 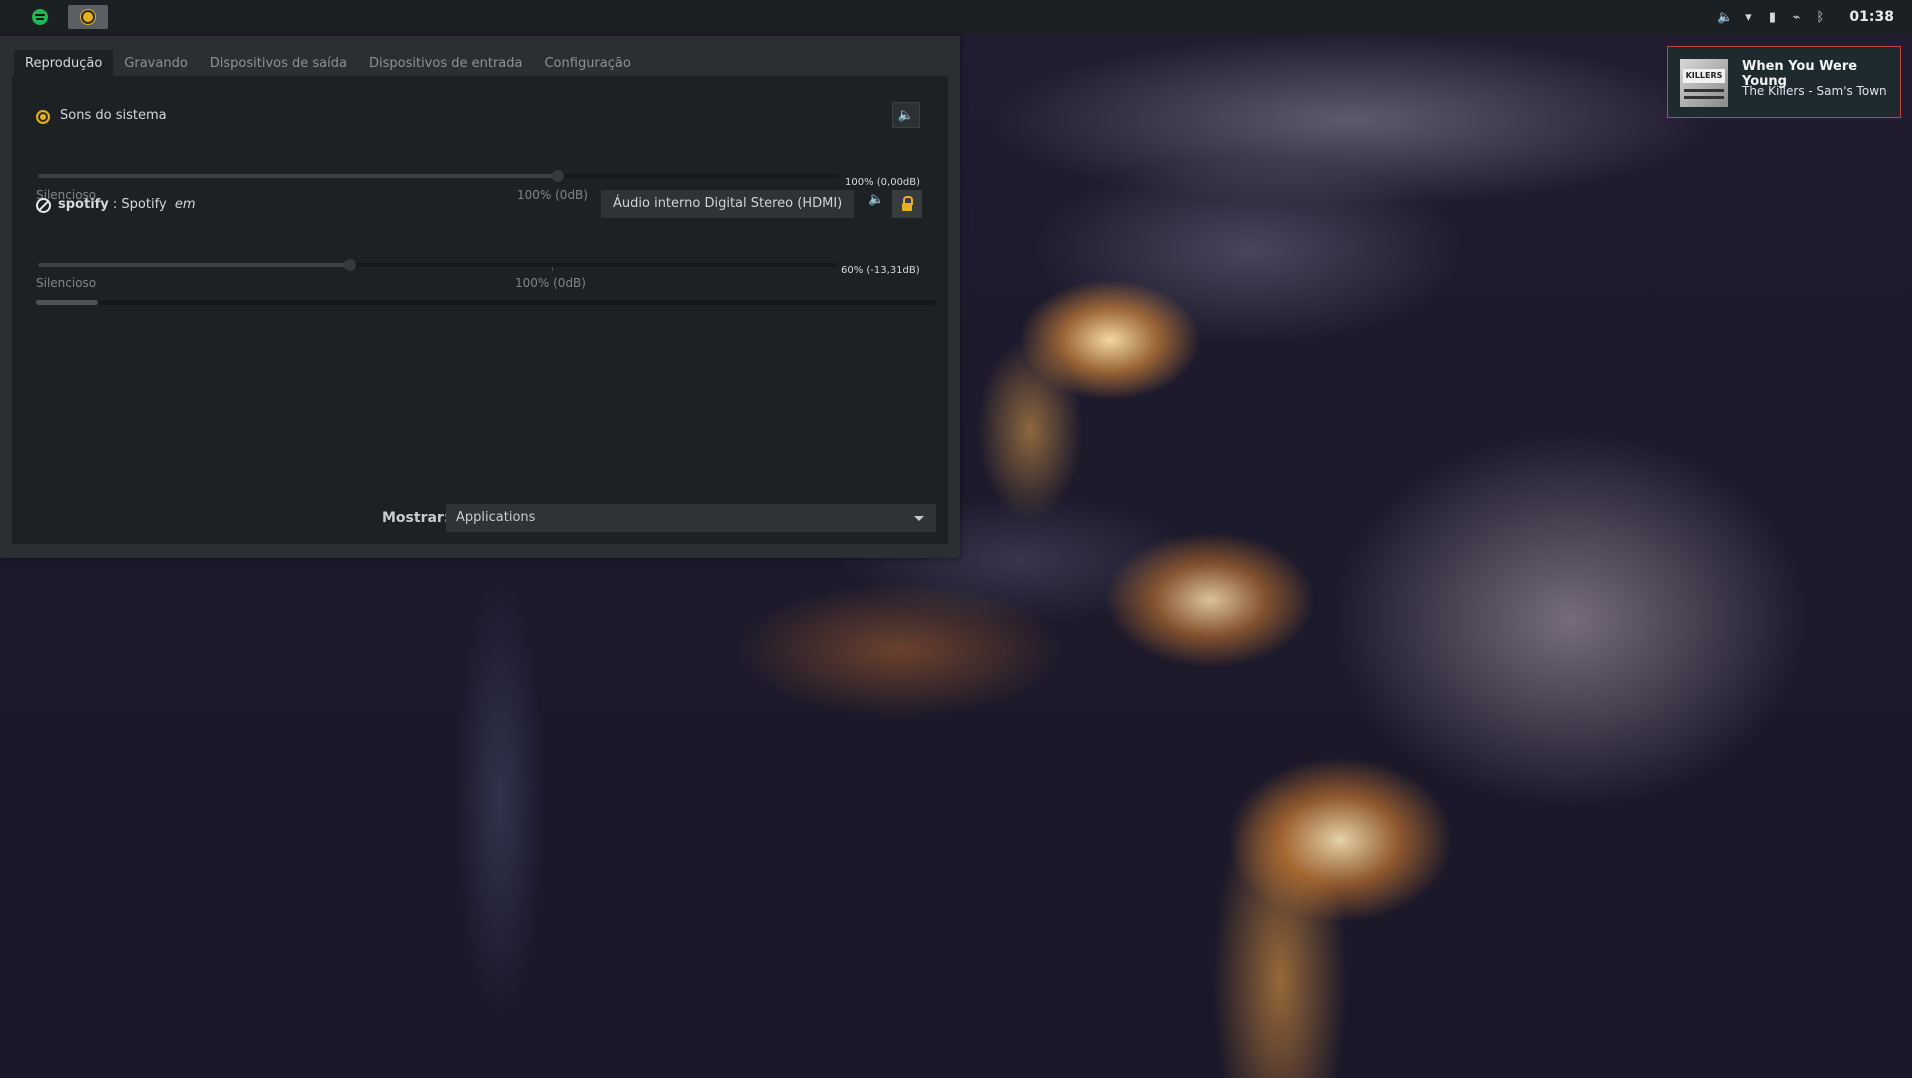 What do you see at coordinates (691, 518) in the screenshot?
I see `show-filter-dropdown: Applications` at bounding box center [691, 518].